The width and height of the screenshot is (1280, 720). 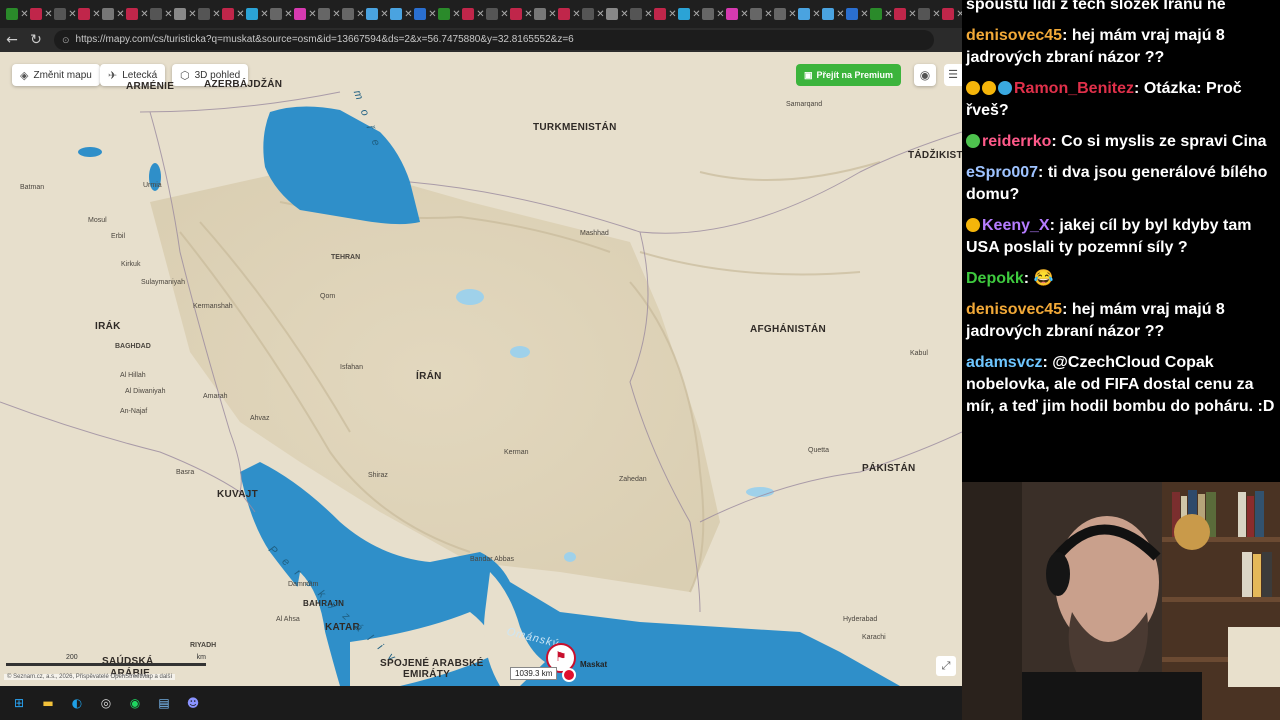 I want to click on reload-icon: ↻, so click(x=36, y=40).